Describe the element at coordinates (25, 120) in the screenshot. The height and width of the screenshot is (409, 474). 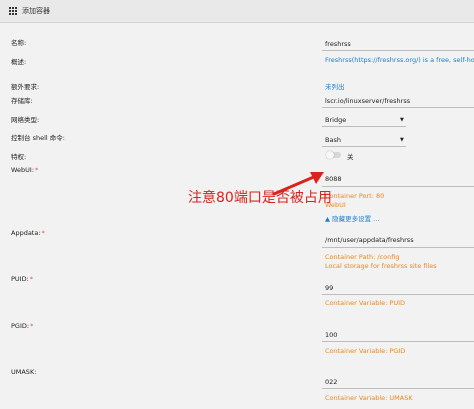
I see `label-network: 网络类型:` at that location.